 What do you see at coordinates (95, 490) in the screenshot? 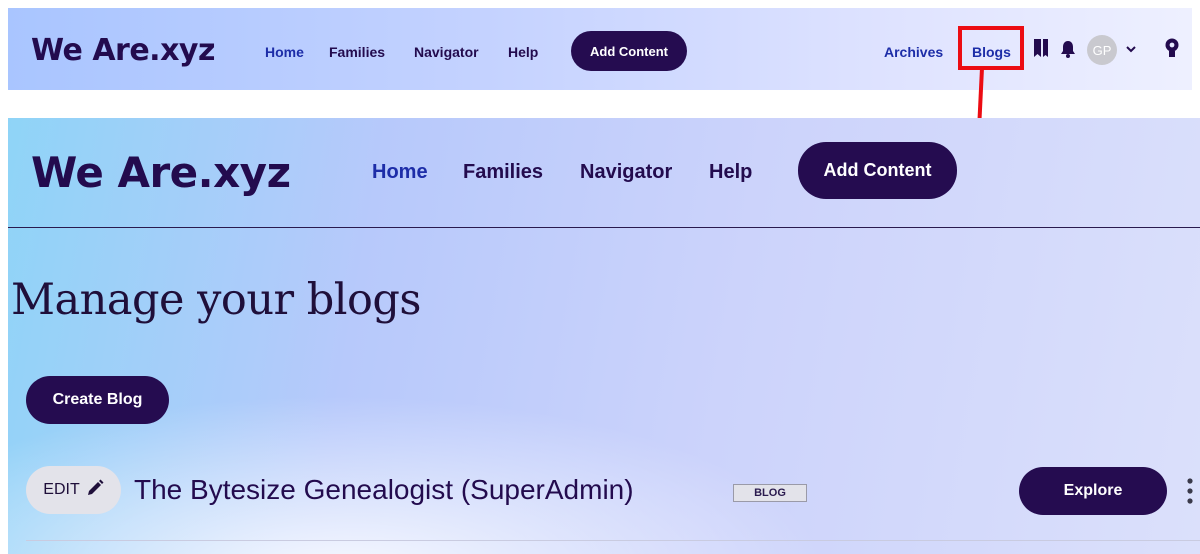
I see `pencil-icon` at bounding box center [95, 490].